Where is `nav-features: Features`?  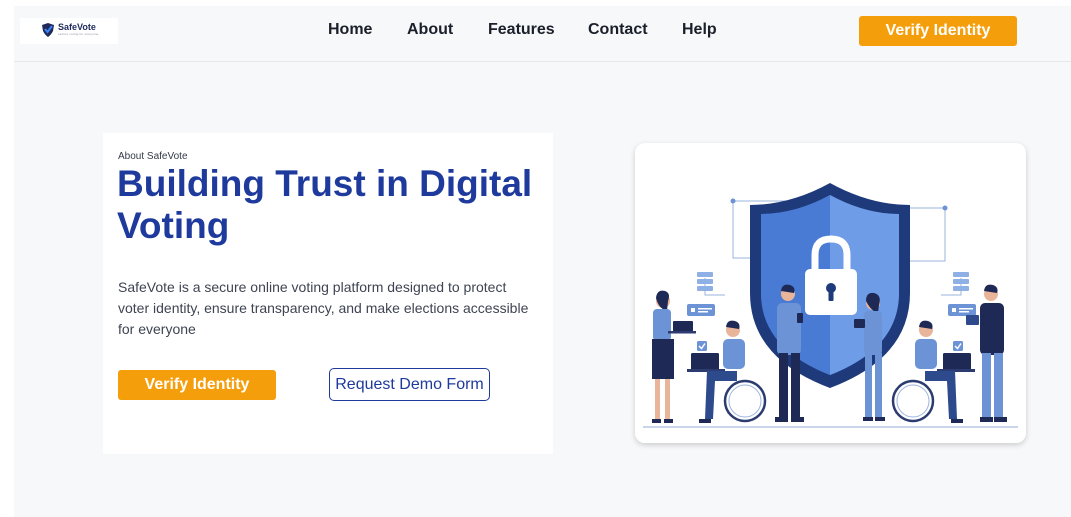
nav-features: Features is located at coordinates (521, 30).